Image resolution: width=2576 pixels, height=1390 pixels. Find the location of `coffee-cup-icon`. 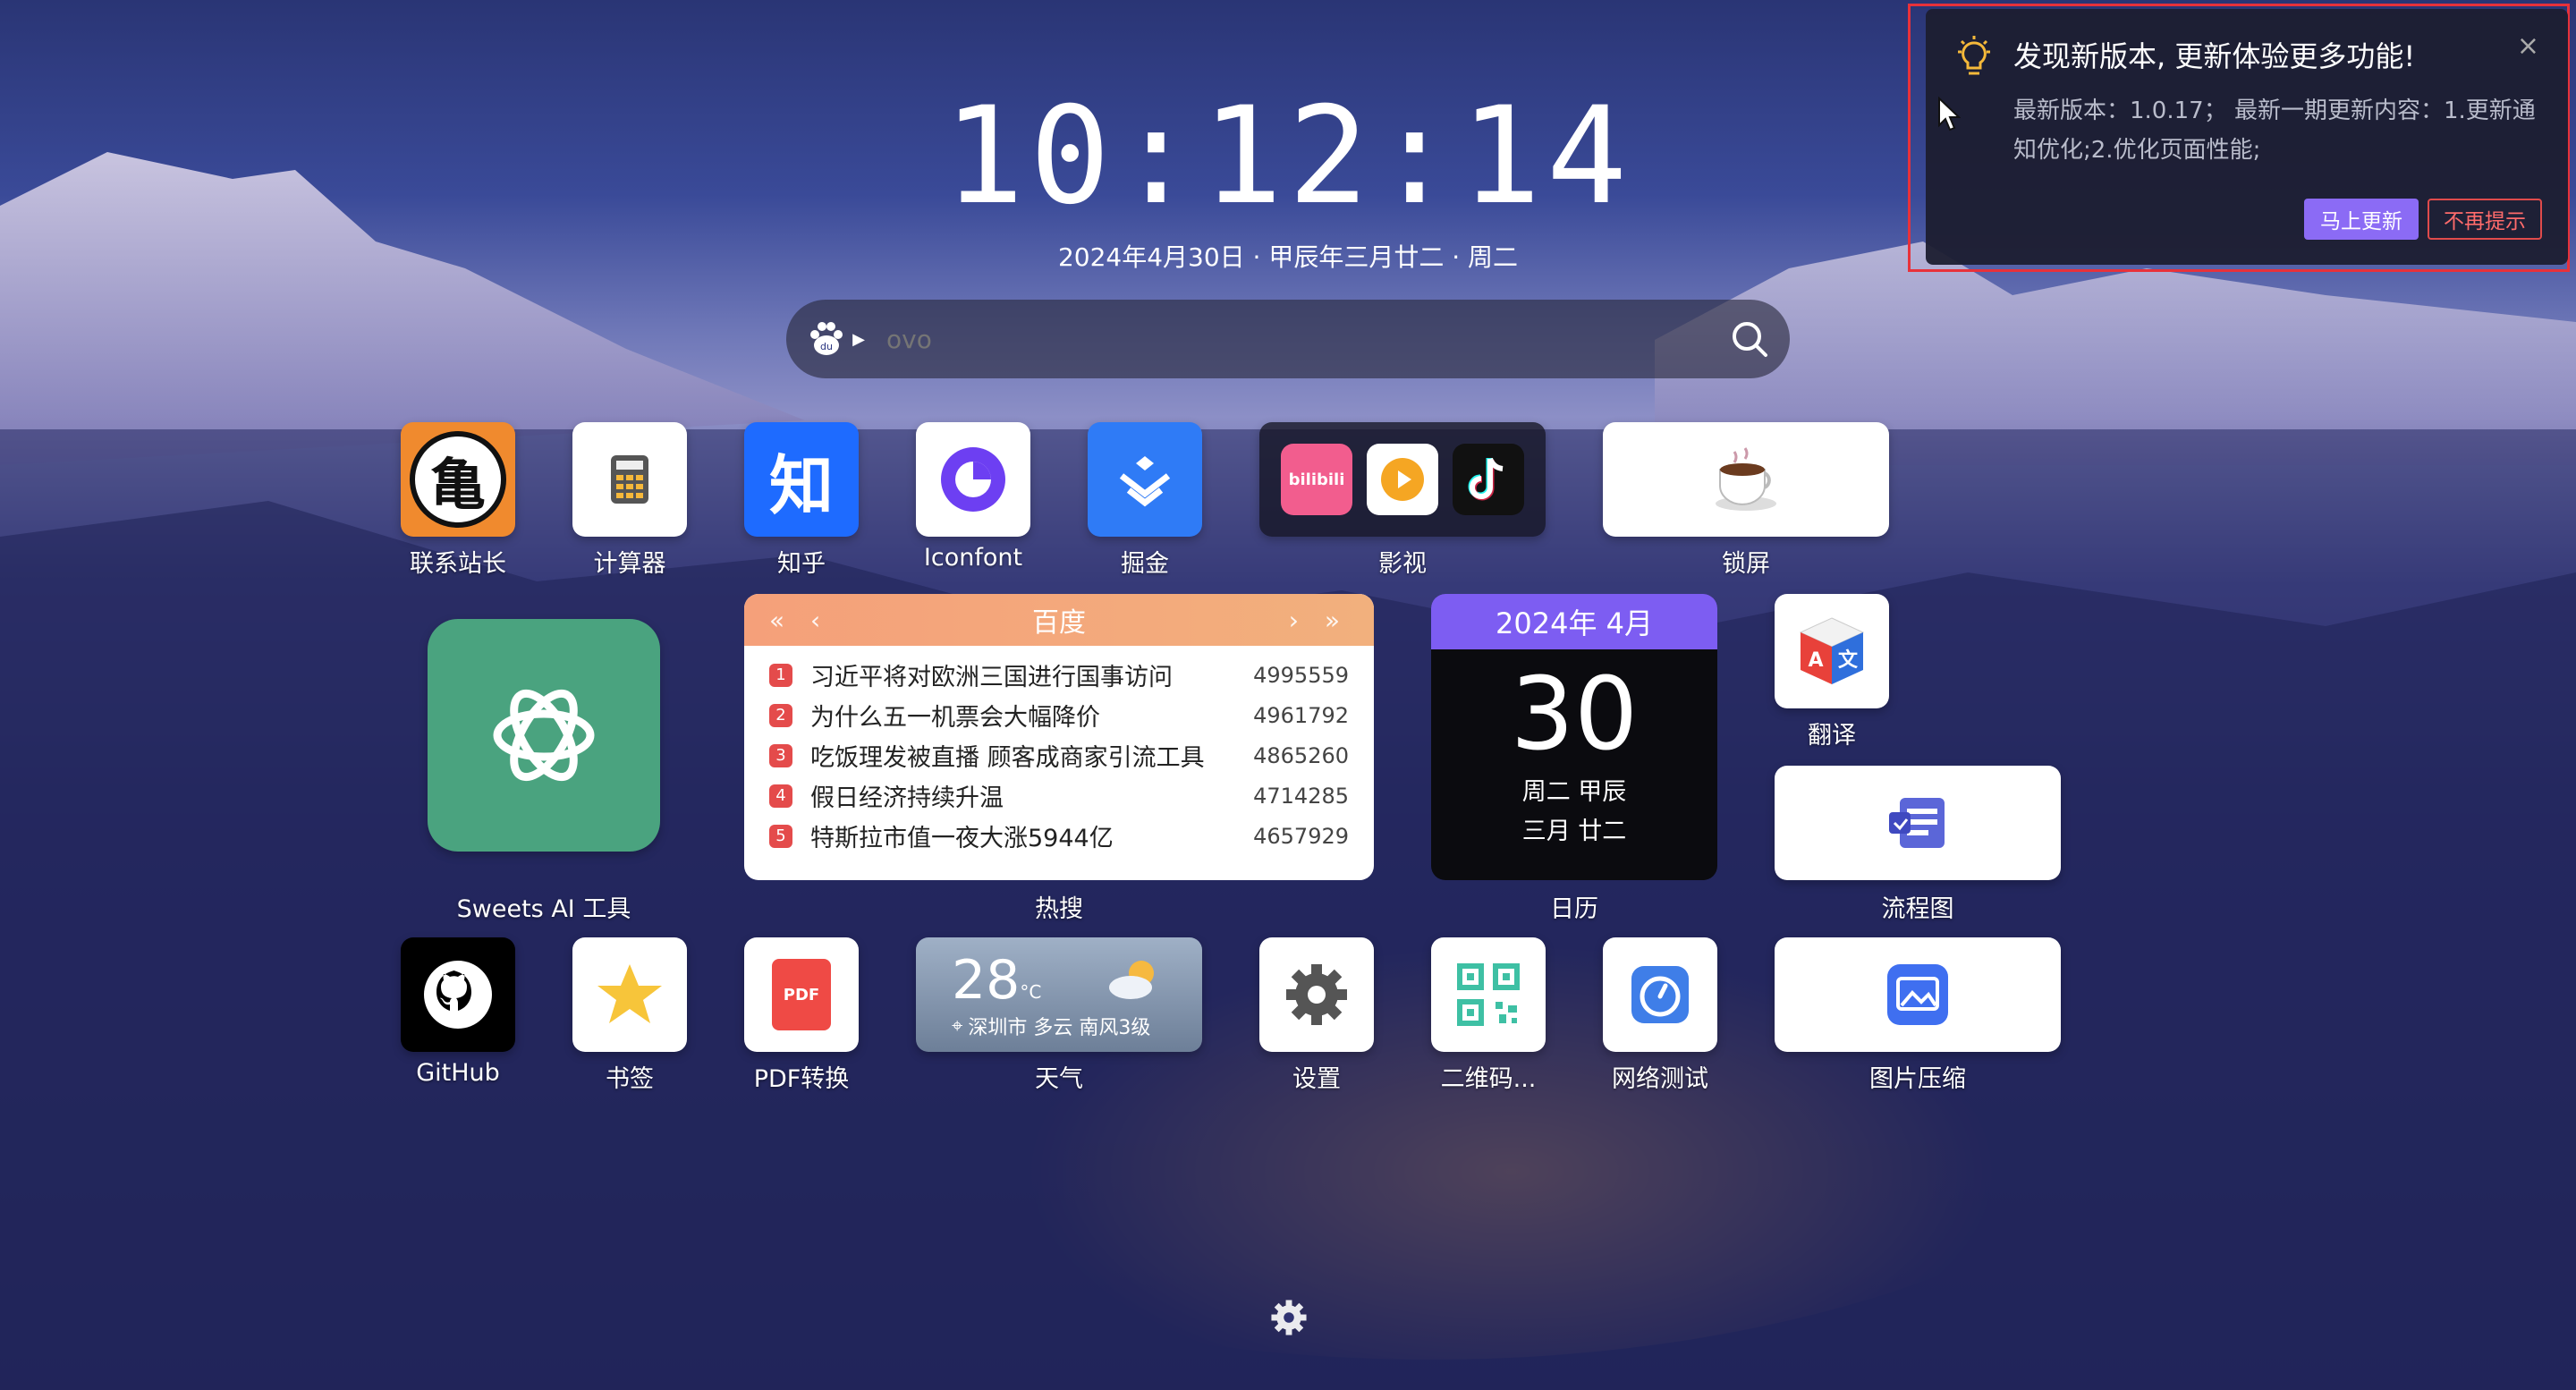

coffee-cup-icon is located at coordinates (1746, 479).